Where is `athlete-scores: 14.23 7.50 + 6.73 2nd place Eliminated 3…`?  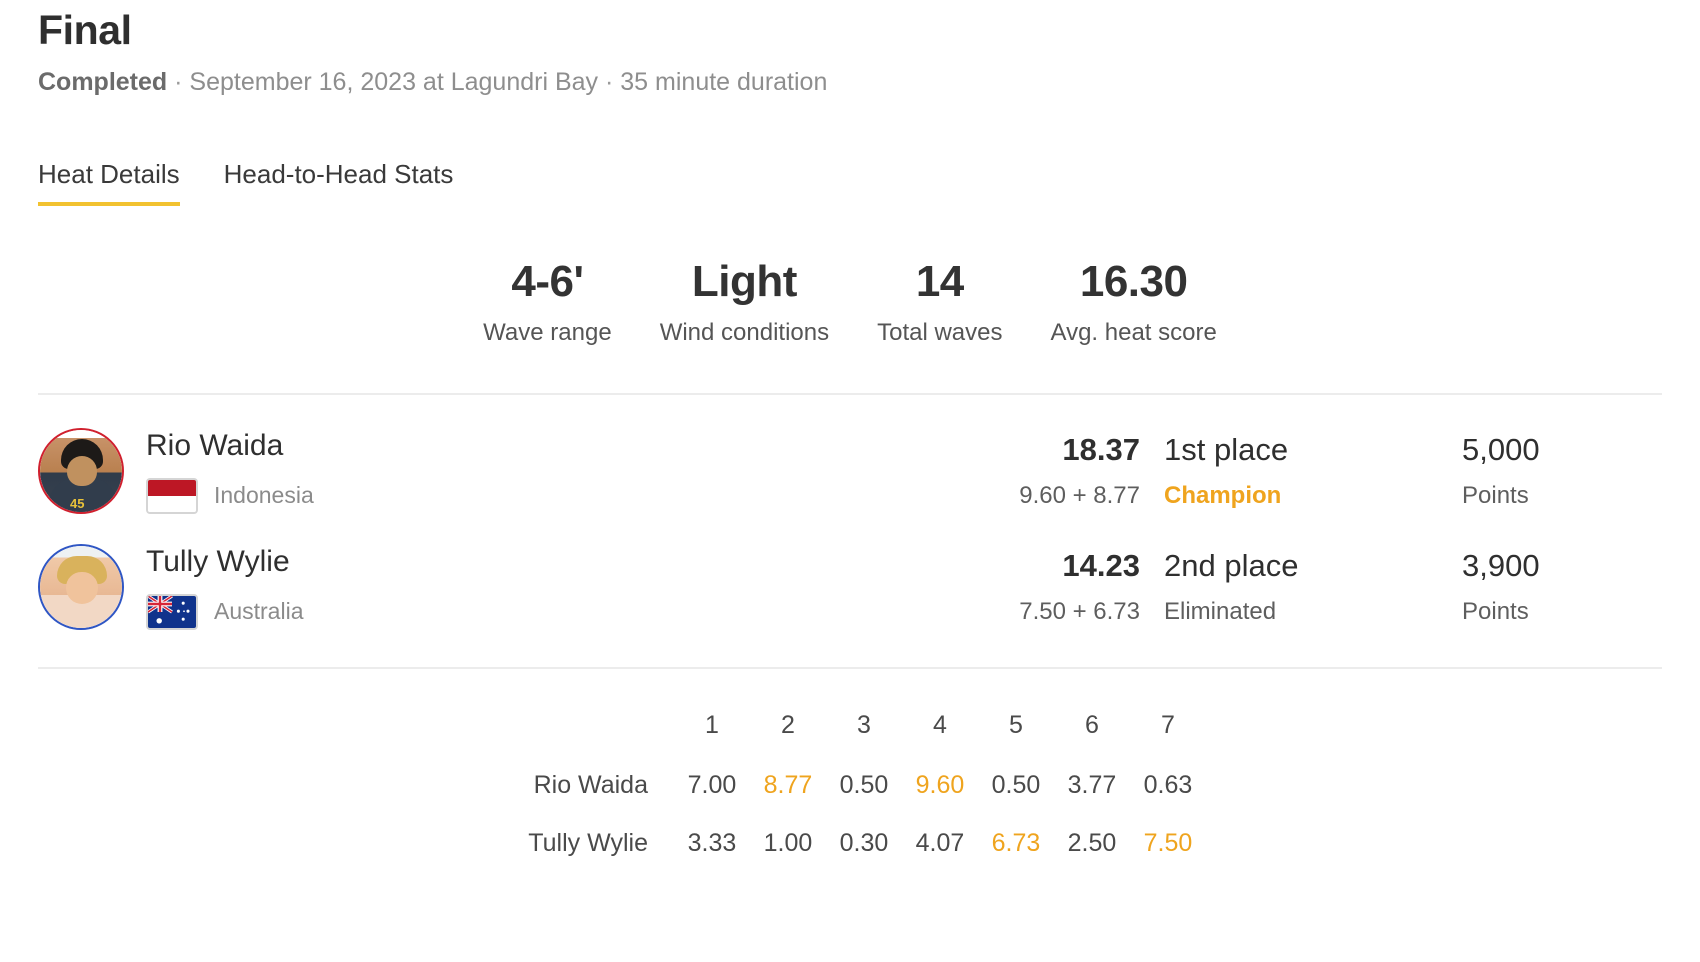 athlete-scores: 14.23 7.50 + 6.73 2nd place Eliminated 3… is located at coordinates (1316, 586).